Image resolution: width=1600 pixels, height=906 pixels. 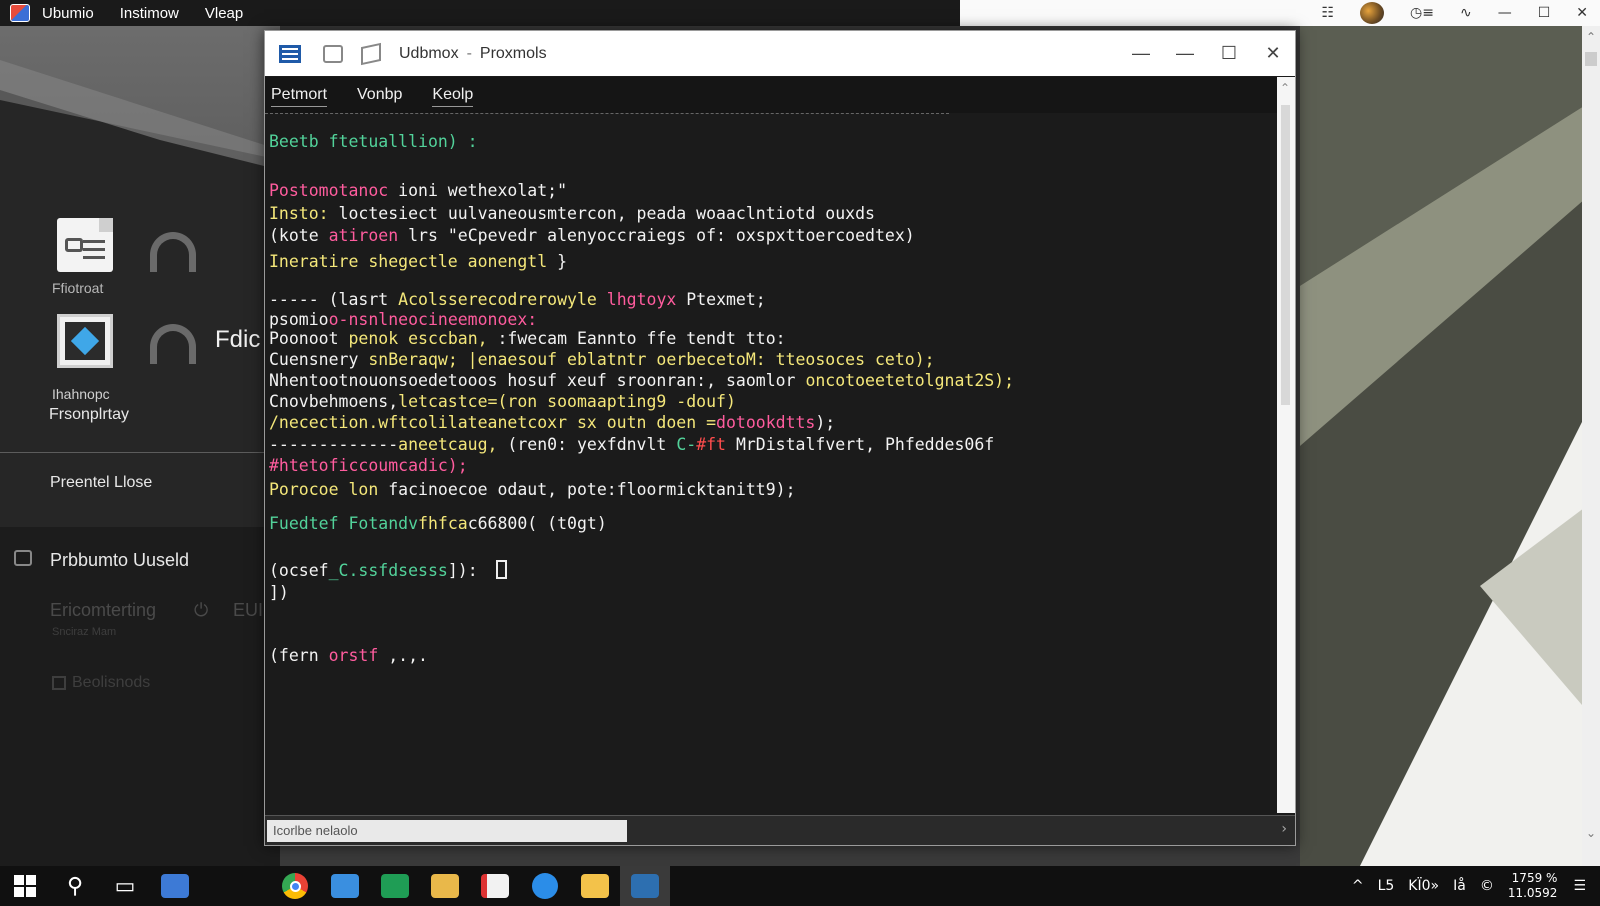 What do you see at coordinates (368, 235) in the screenshot?
I see `terminal-text: atiroen` at bounding box center [368, 235].